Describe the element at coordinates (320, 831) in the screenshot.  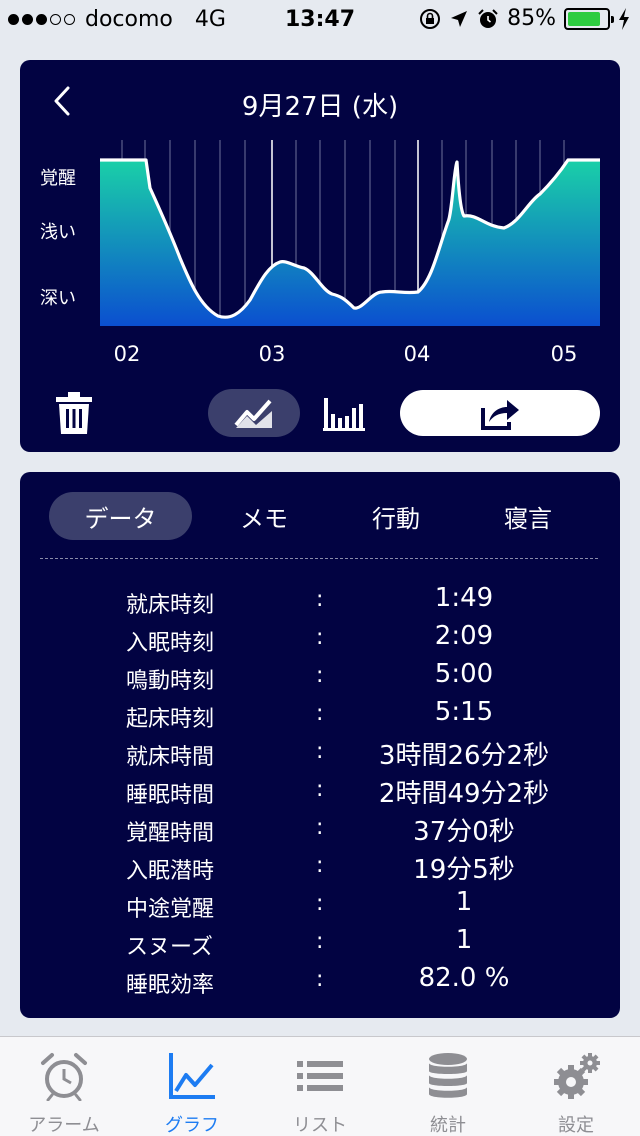
I see `stat-row-awake-duration: 覚醒時間:37分0秒` at that location.